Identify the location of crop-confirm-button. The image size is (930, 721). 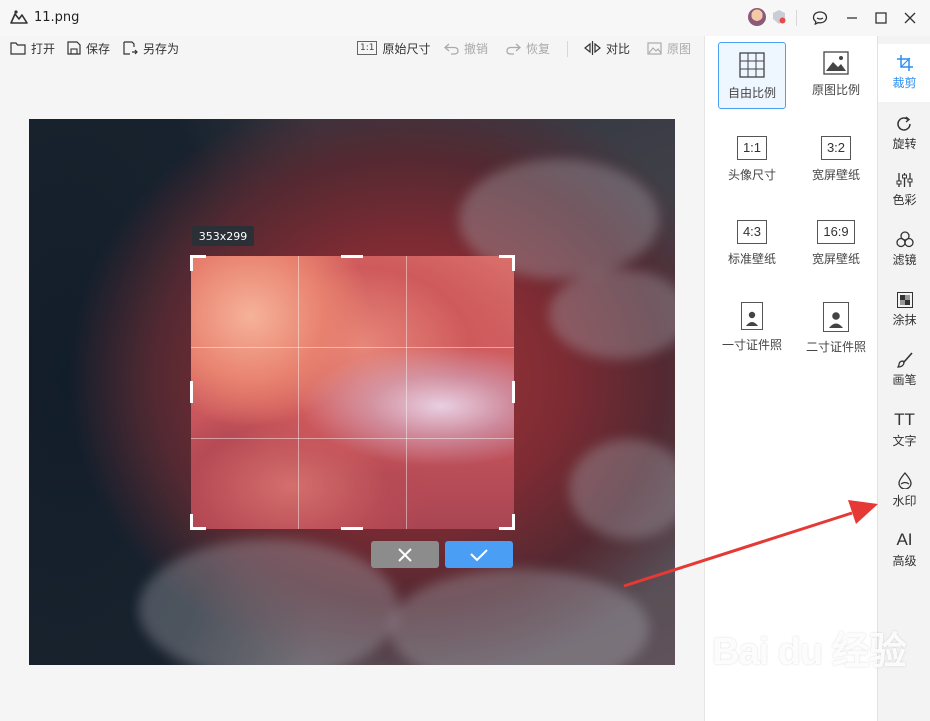
(479, 554).